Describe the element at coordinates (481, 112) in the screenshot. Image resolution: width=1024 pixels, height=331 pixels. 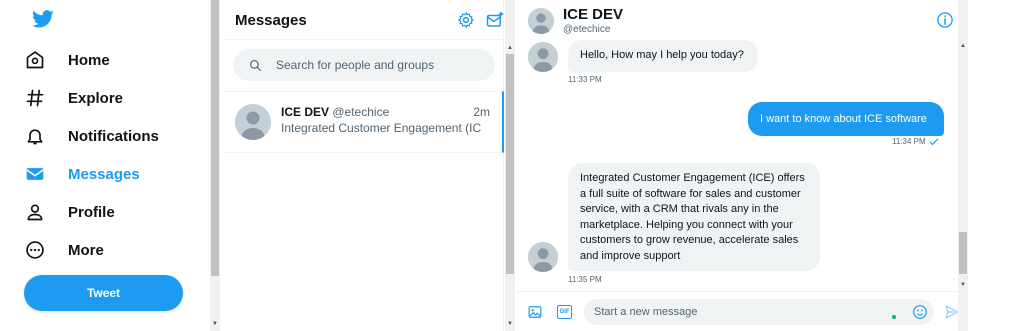
I see `conversation-time: 2m` at that location.